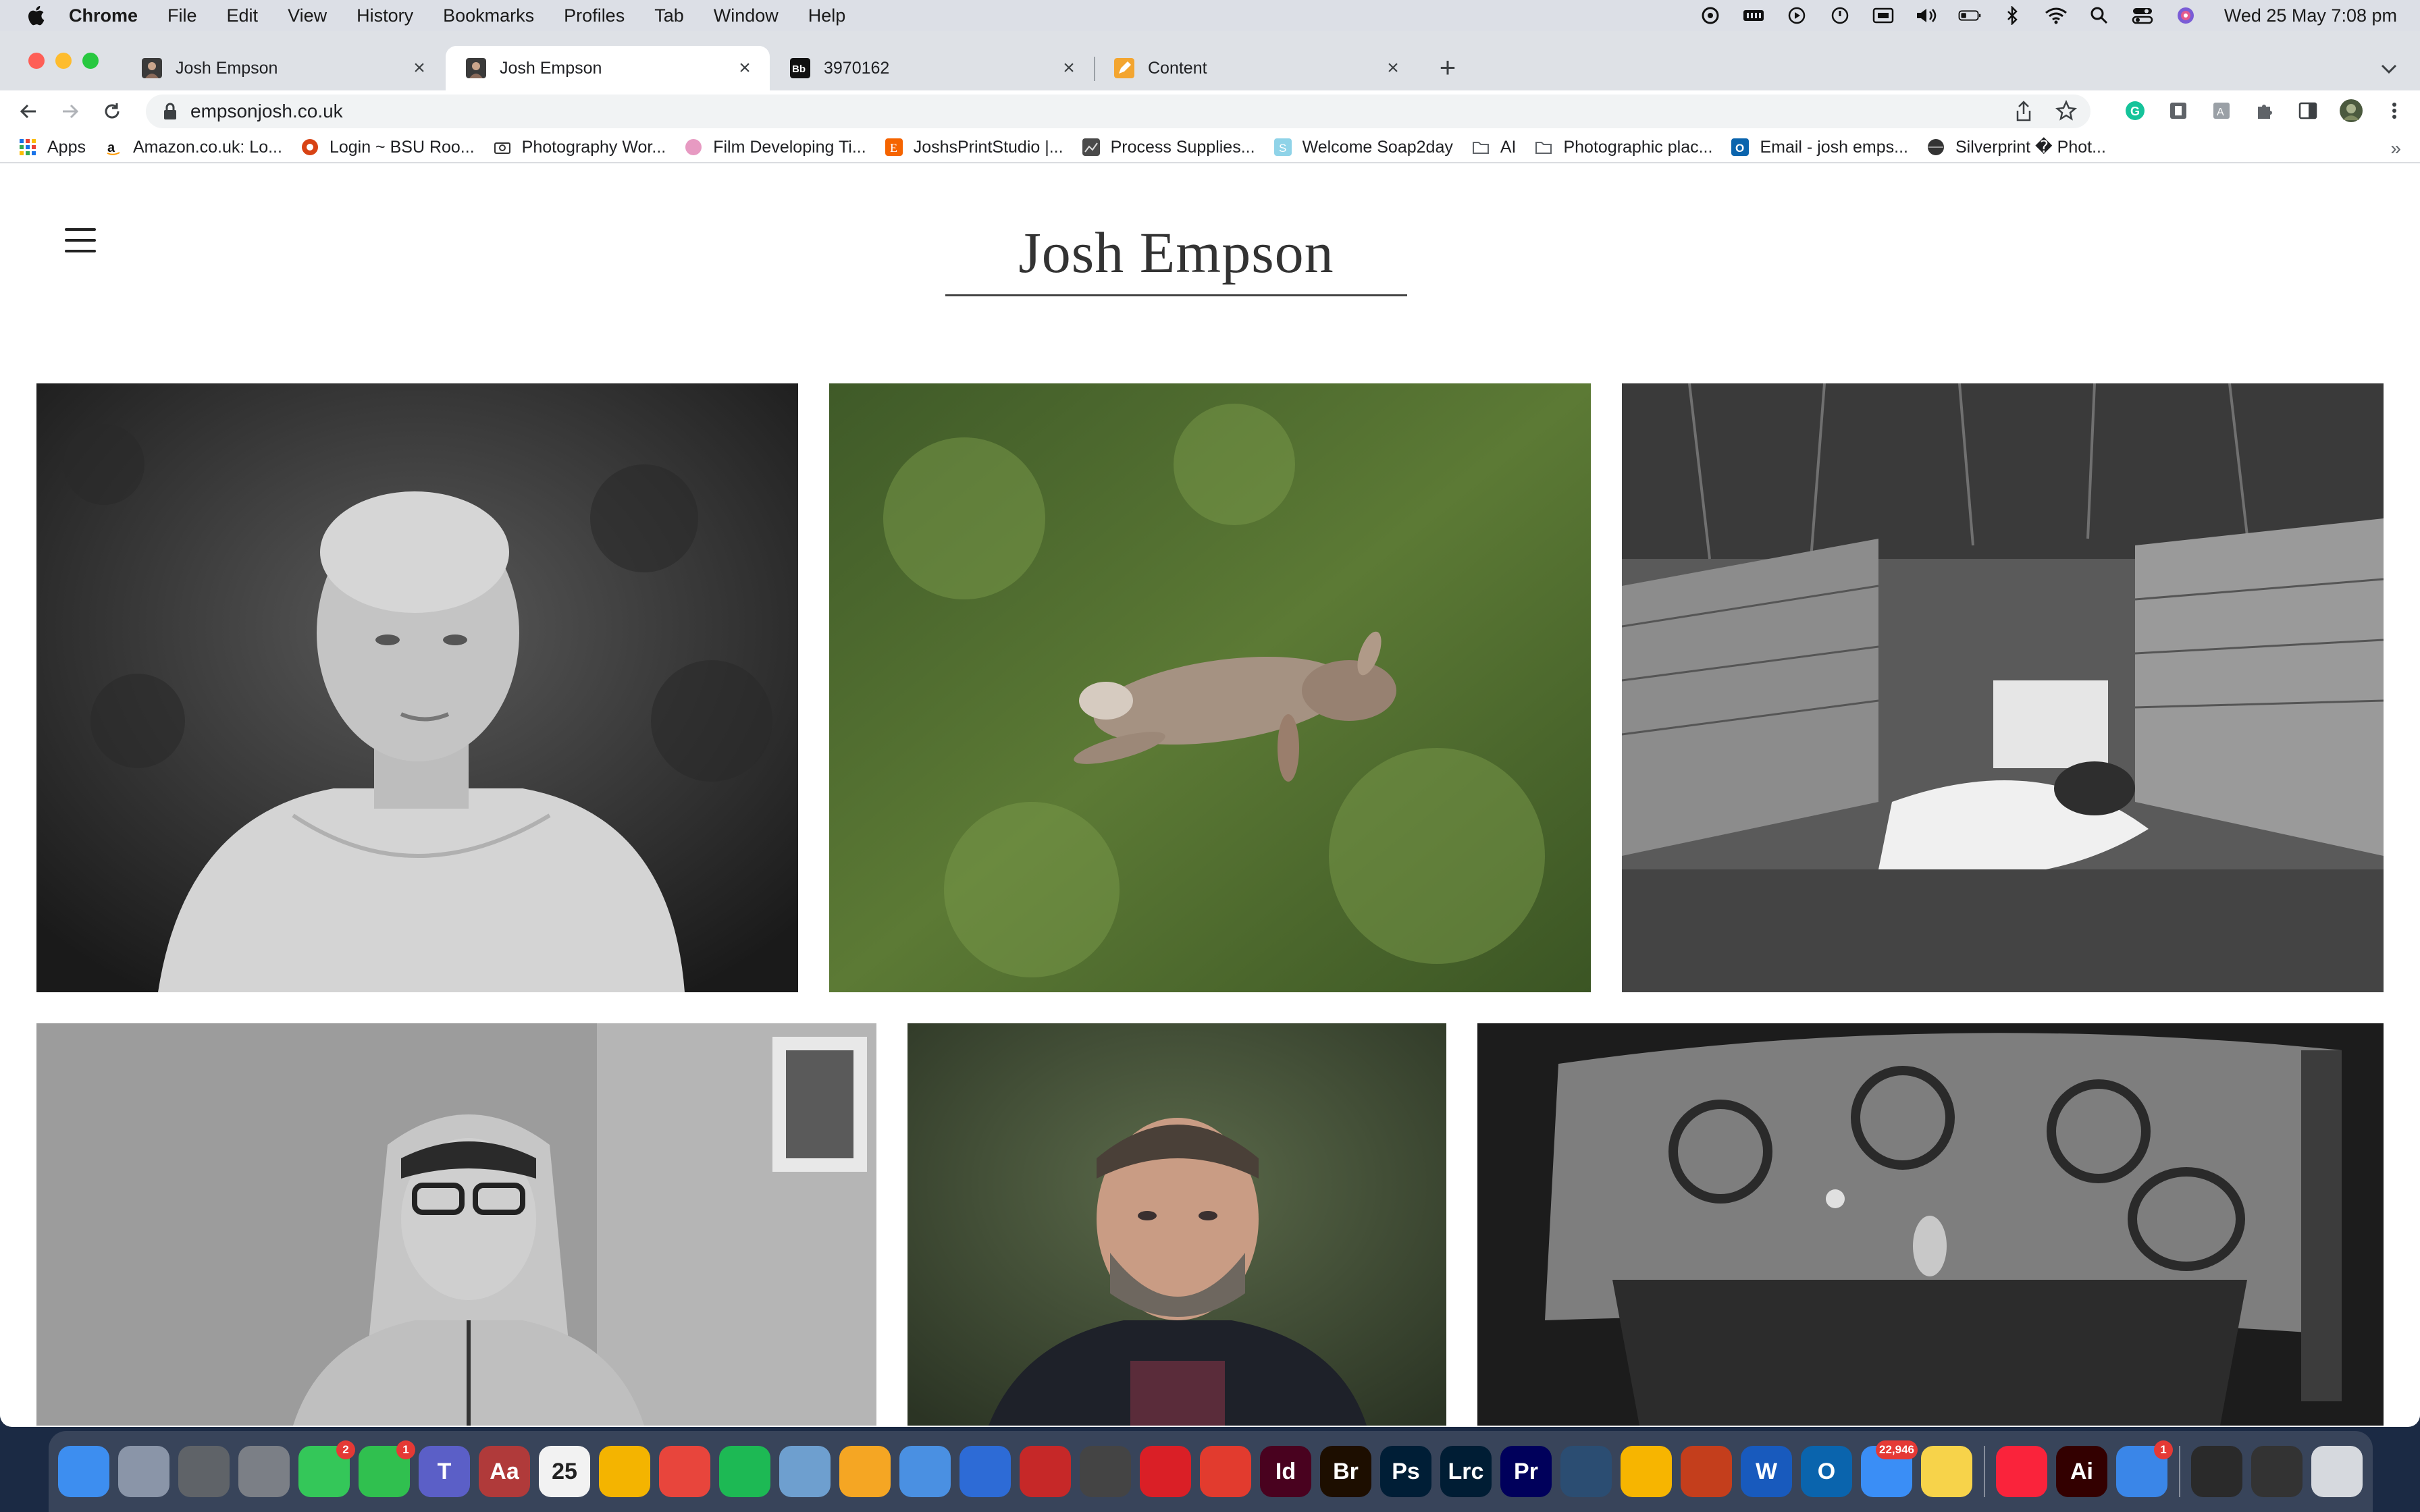 The image size is (2420, 1512). Describe the element at coordinates (2221, 111) in the screenshot. I see `extension-translate-icon: A` at that location.